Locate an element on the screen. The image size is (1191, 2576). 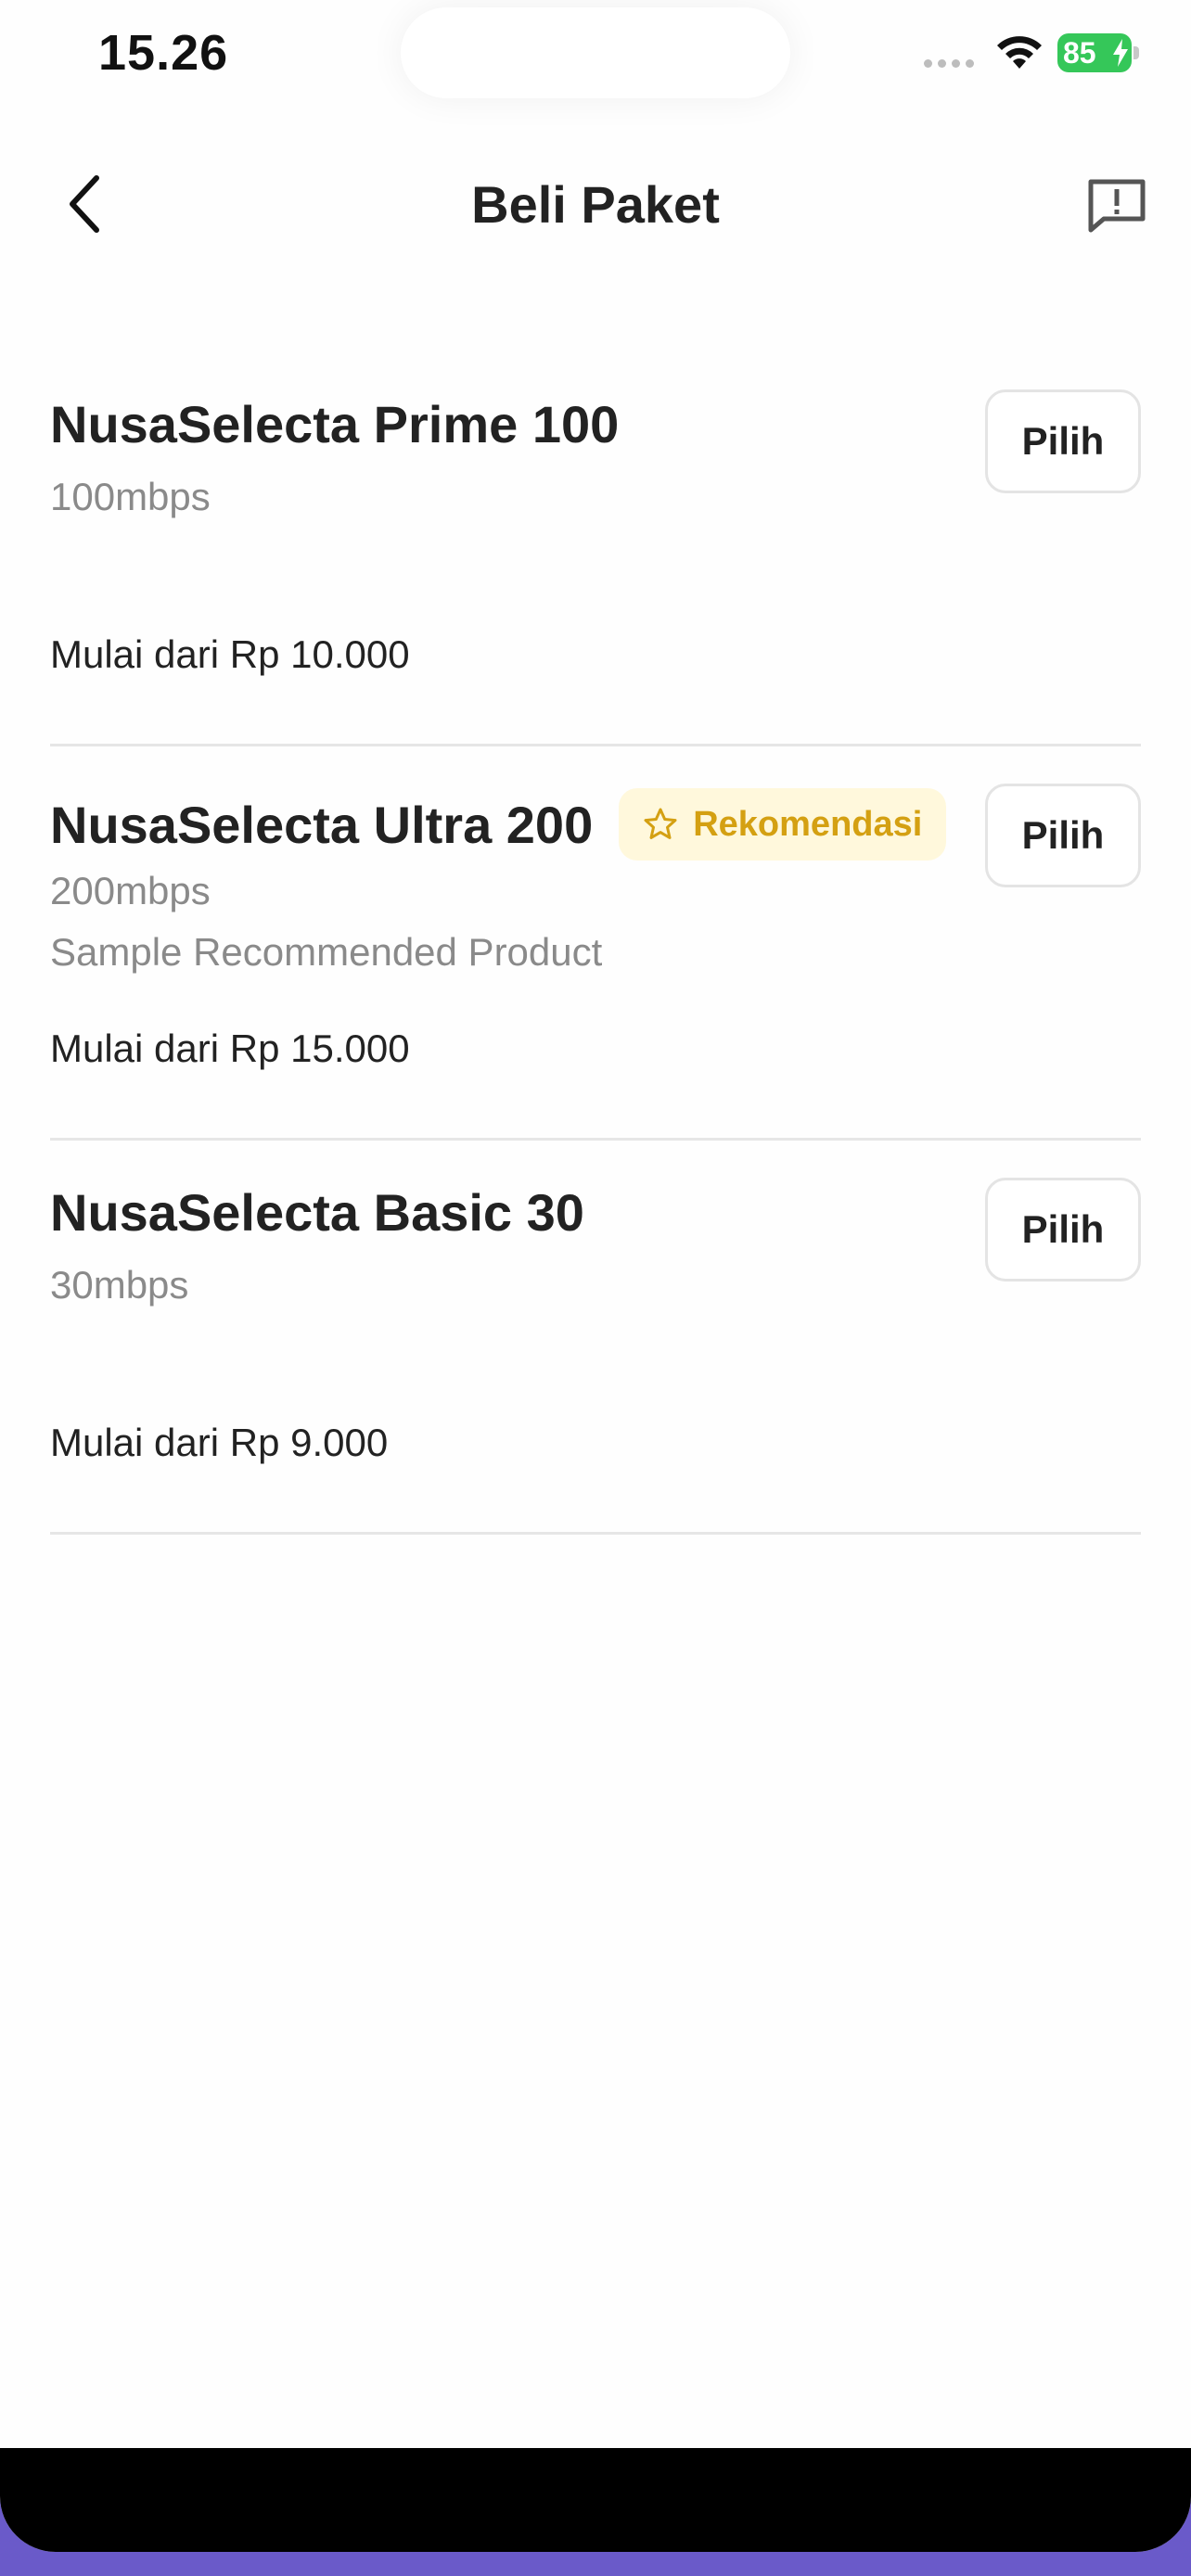
package-name: NusaSelecta Basic 30 is located at coordinates (317, 1212).